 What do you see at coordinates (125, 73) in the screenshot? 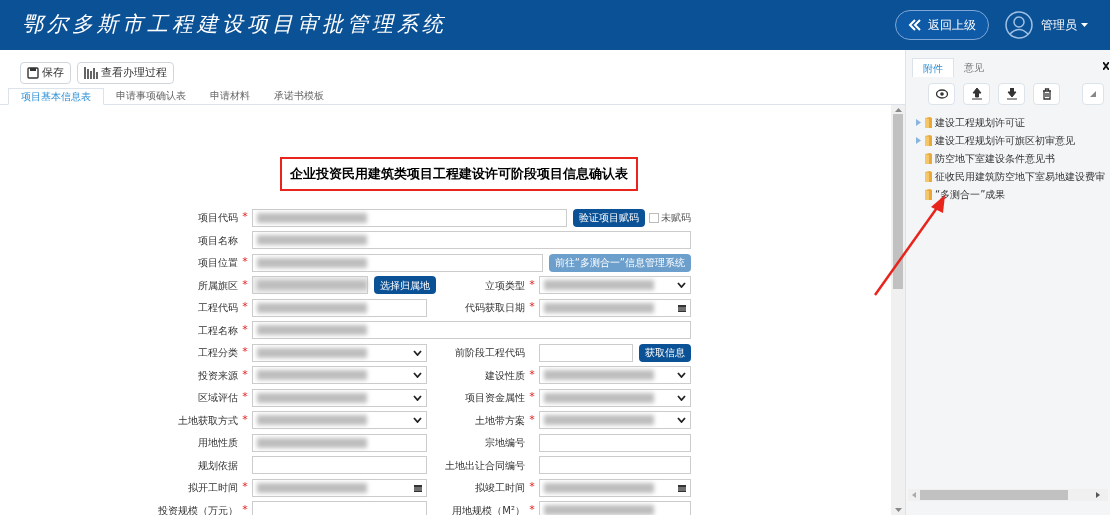
I see `process-button: 查看办理过程` at bounding box center [125, 73].